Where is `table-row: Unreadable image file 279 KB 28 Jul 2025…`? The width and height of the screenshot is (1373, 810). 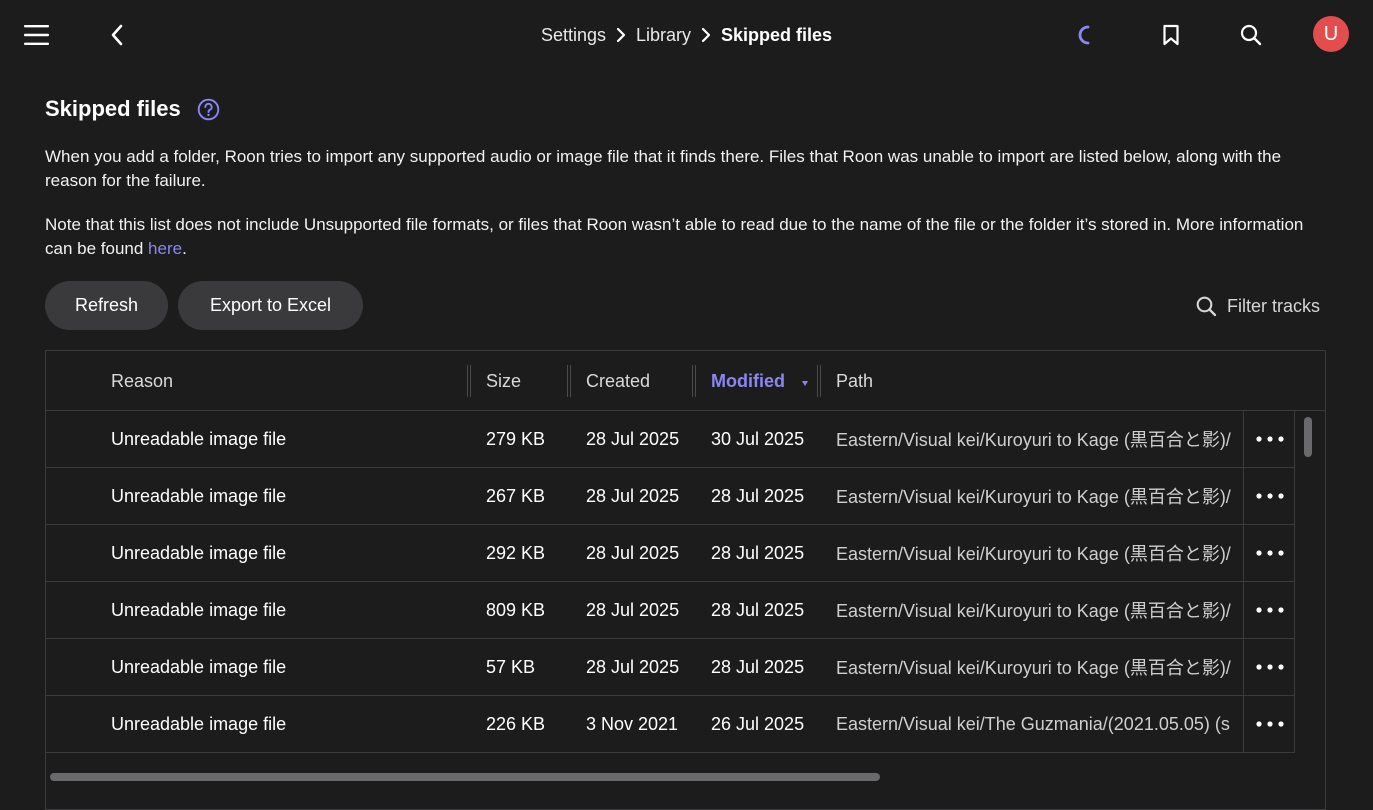
table-row: Unreadable image file 279 KB 28 Jul 2025… is located at coordinates (670, 439).